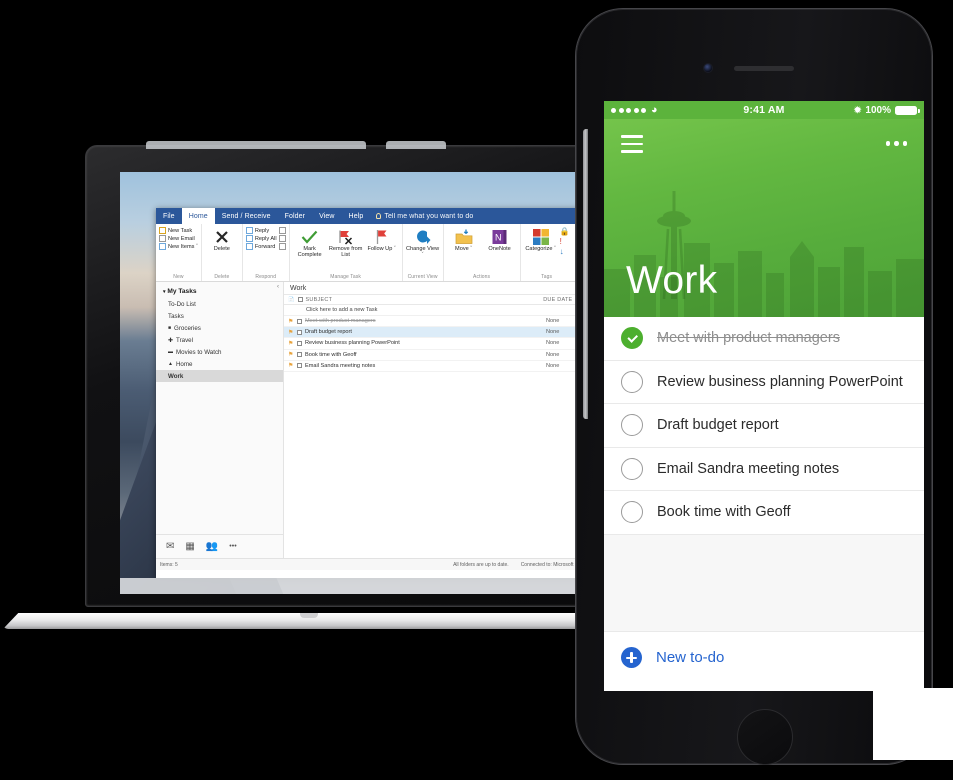  What do you see at coordinates (232, 546) in the screenshot?
I see `more-icon: •••` at bounding box center [232, 546].